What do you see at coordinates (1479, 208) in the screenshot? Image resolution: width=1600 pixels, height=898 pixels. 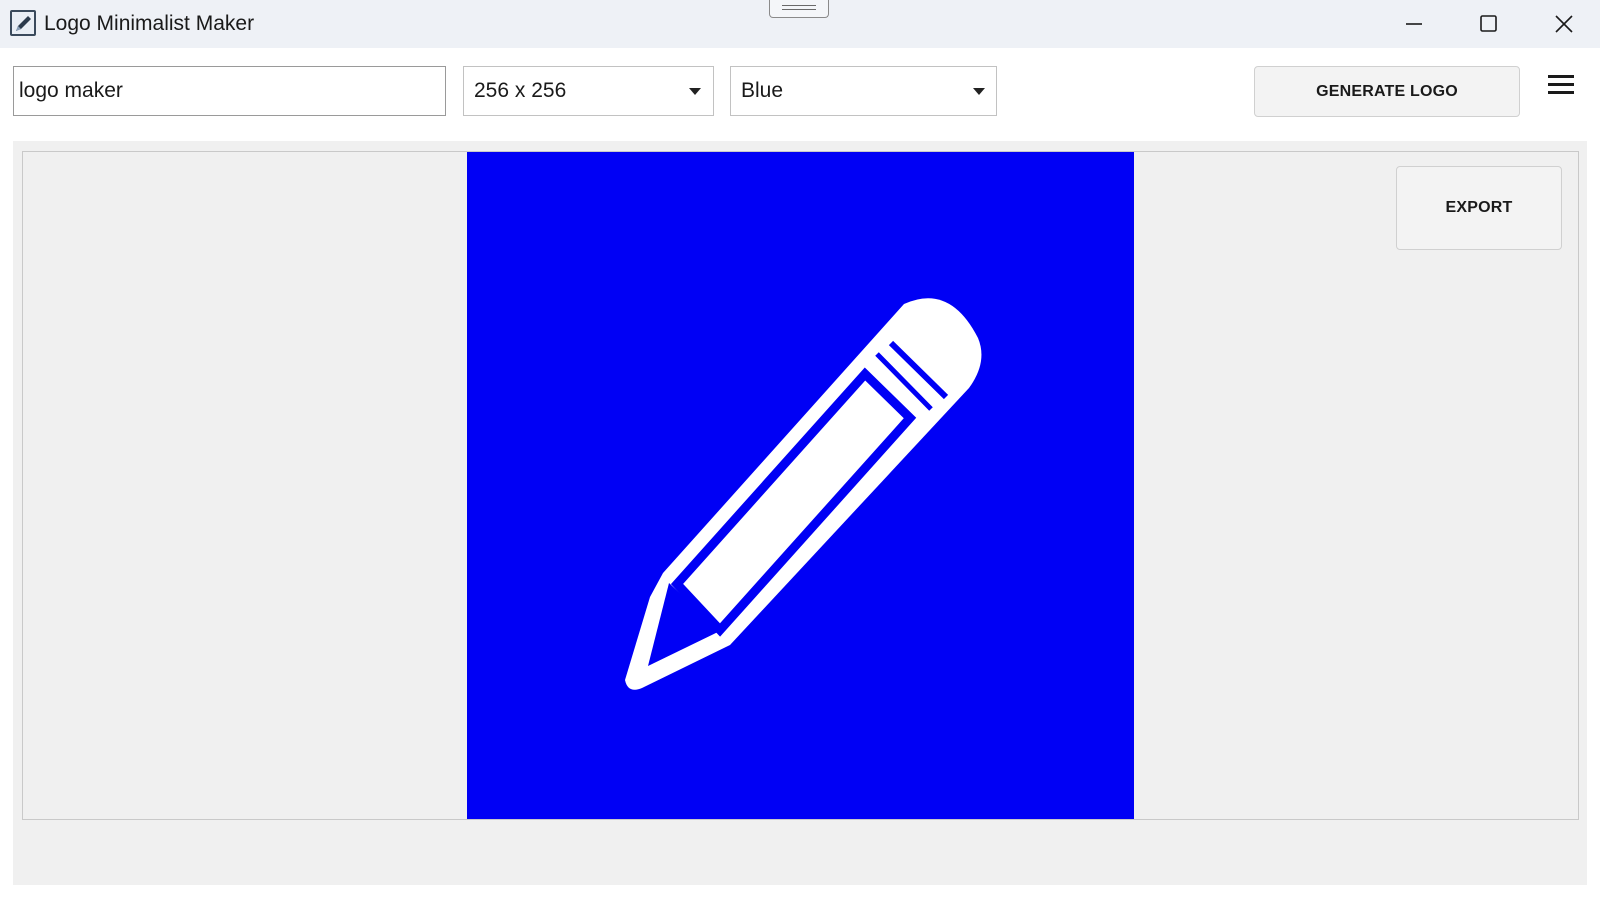 I see `export-button: EXPORT` at bounding box center [1479, 208].